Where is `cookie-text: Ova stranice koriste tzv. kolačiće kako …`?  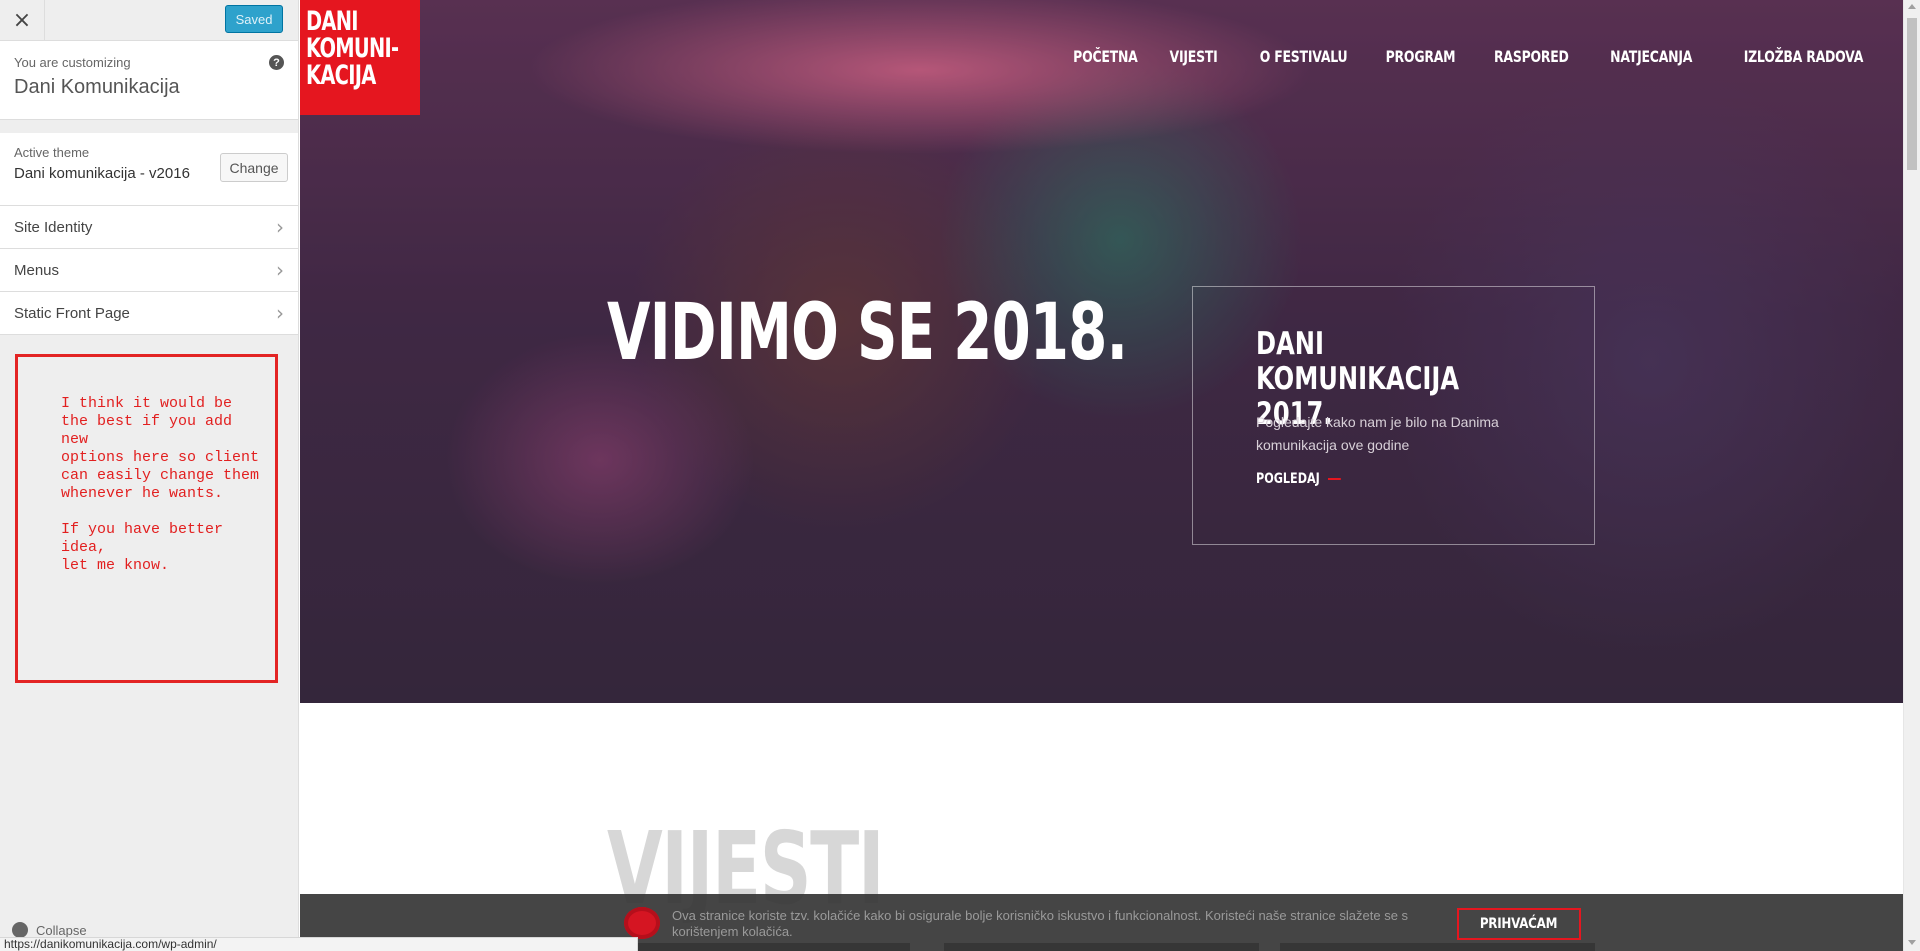 cookie-text: Ova stranice koriste tzv. kolačiće kako … is located at coordinates (1040, 923).